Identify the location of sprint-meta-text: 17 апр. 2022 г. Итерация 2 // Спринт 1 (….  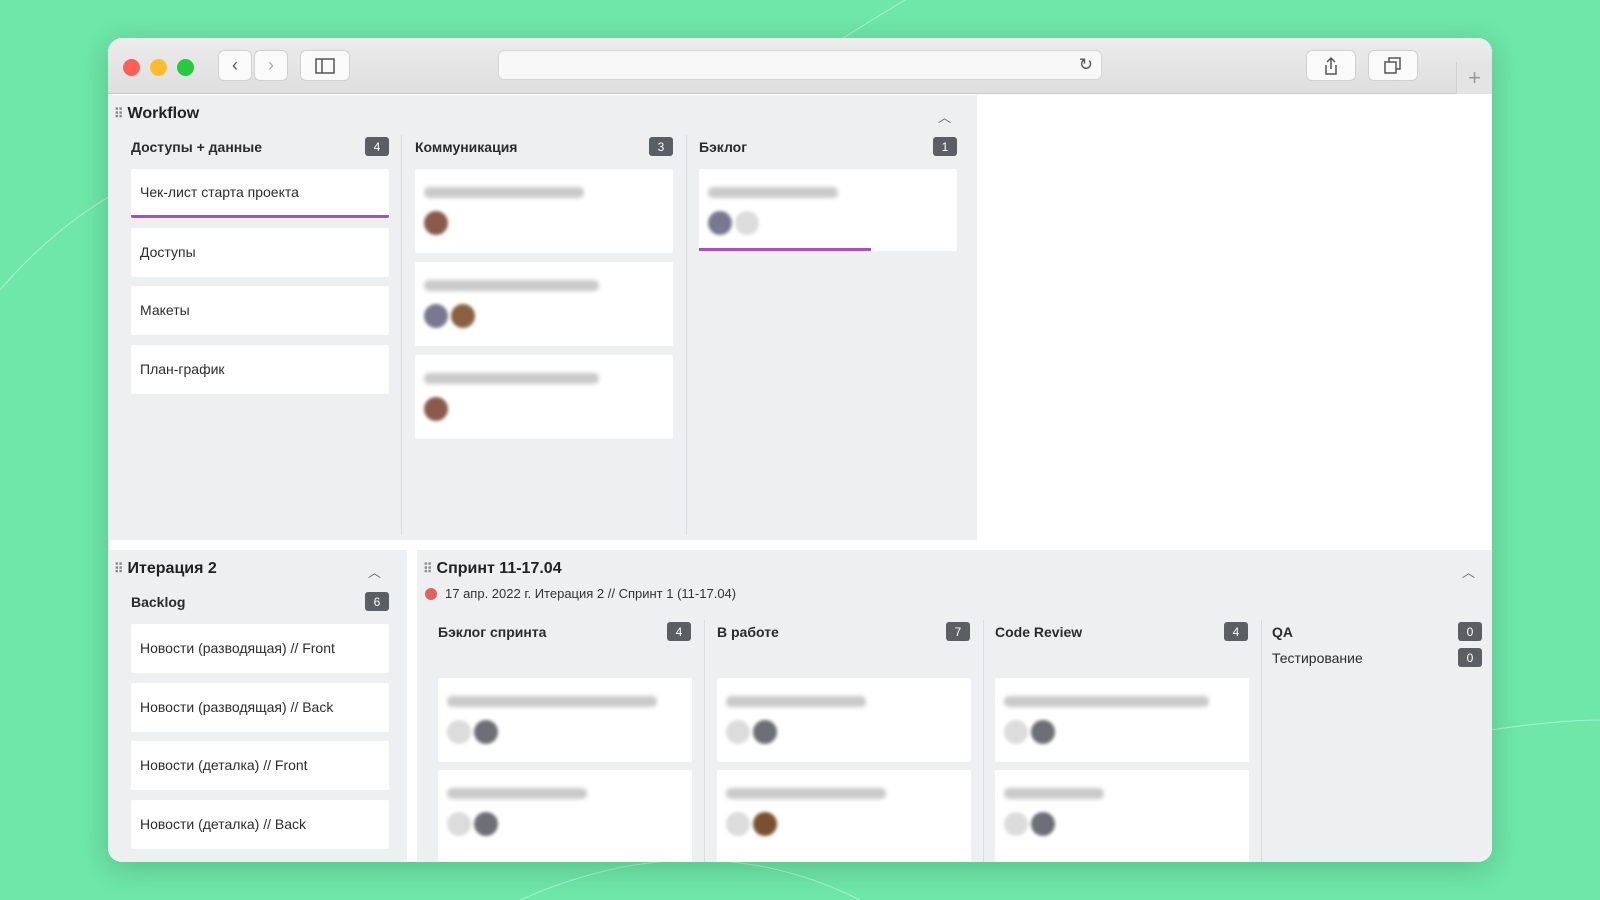
(591, 593).